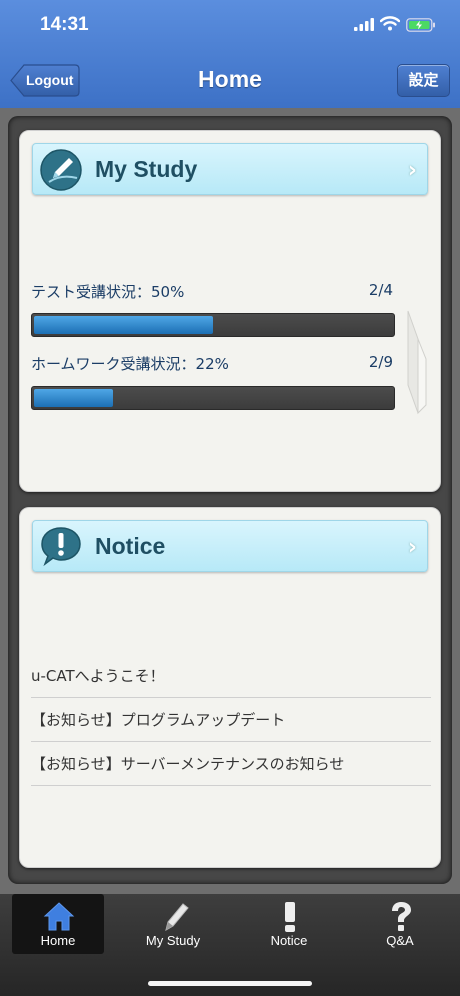 The width and height of the screenshot is (460, 996). I want to click on tab-notice-label: Notice, so click(289, 940).